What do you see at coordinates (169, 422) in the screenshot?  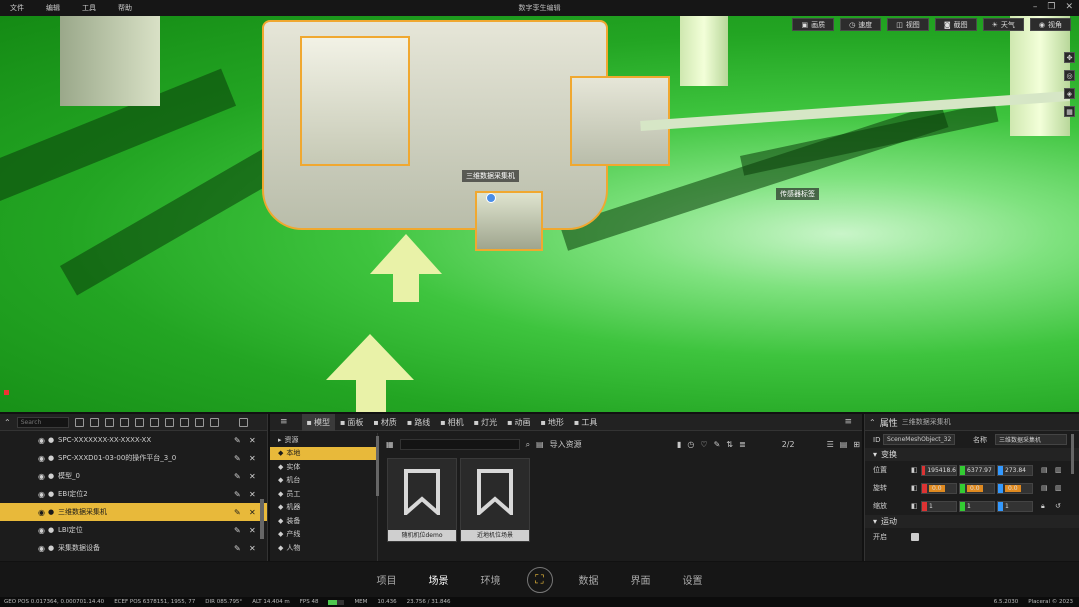 I see `arrows-icon` at bounding box center [169, 422].